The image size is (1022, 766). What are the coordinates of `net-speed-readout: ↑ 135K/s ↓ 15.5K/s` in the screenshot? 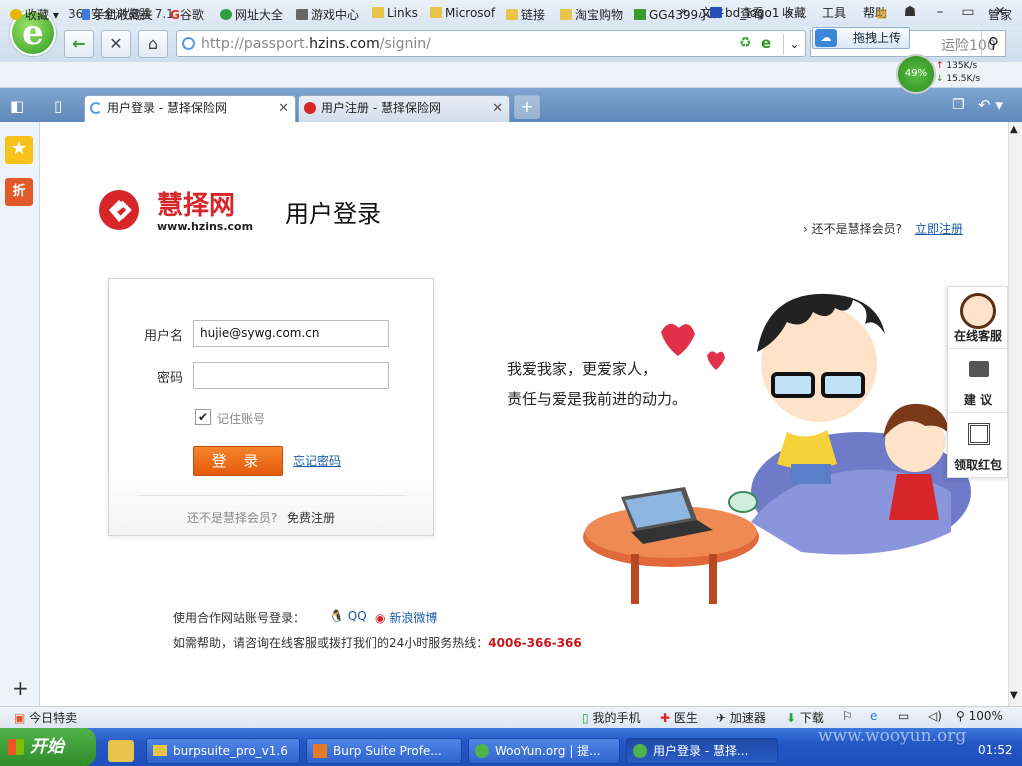 It's located at (958, 72).